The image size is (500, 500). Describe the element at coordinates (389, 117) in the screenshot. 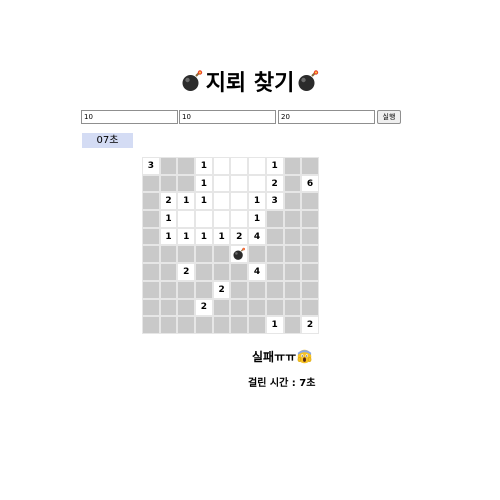

I see `run-button: 실행` at that location.